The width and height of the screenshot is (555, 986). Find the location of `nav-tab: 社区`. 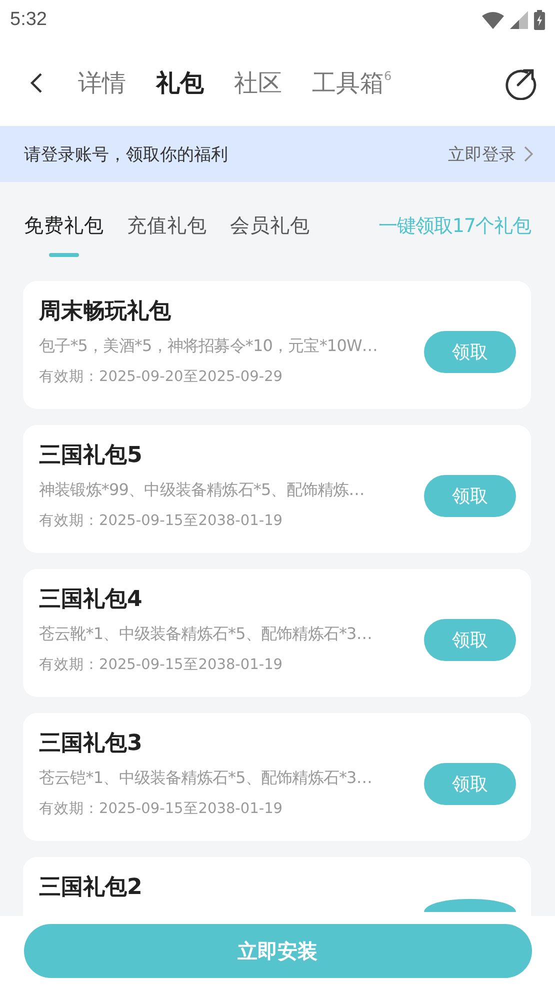

nav-tab: 社区 is located at coordinates (258, 83).